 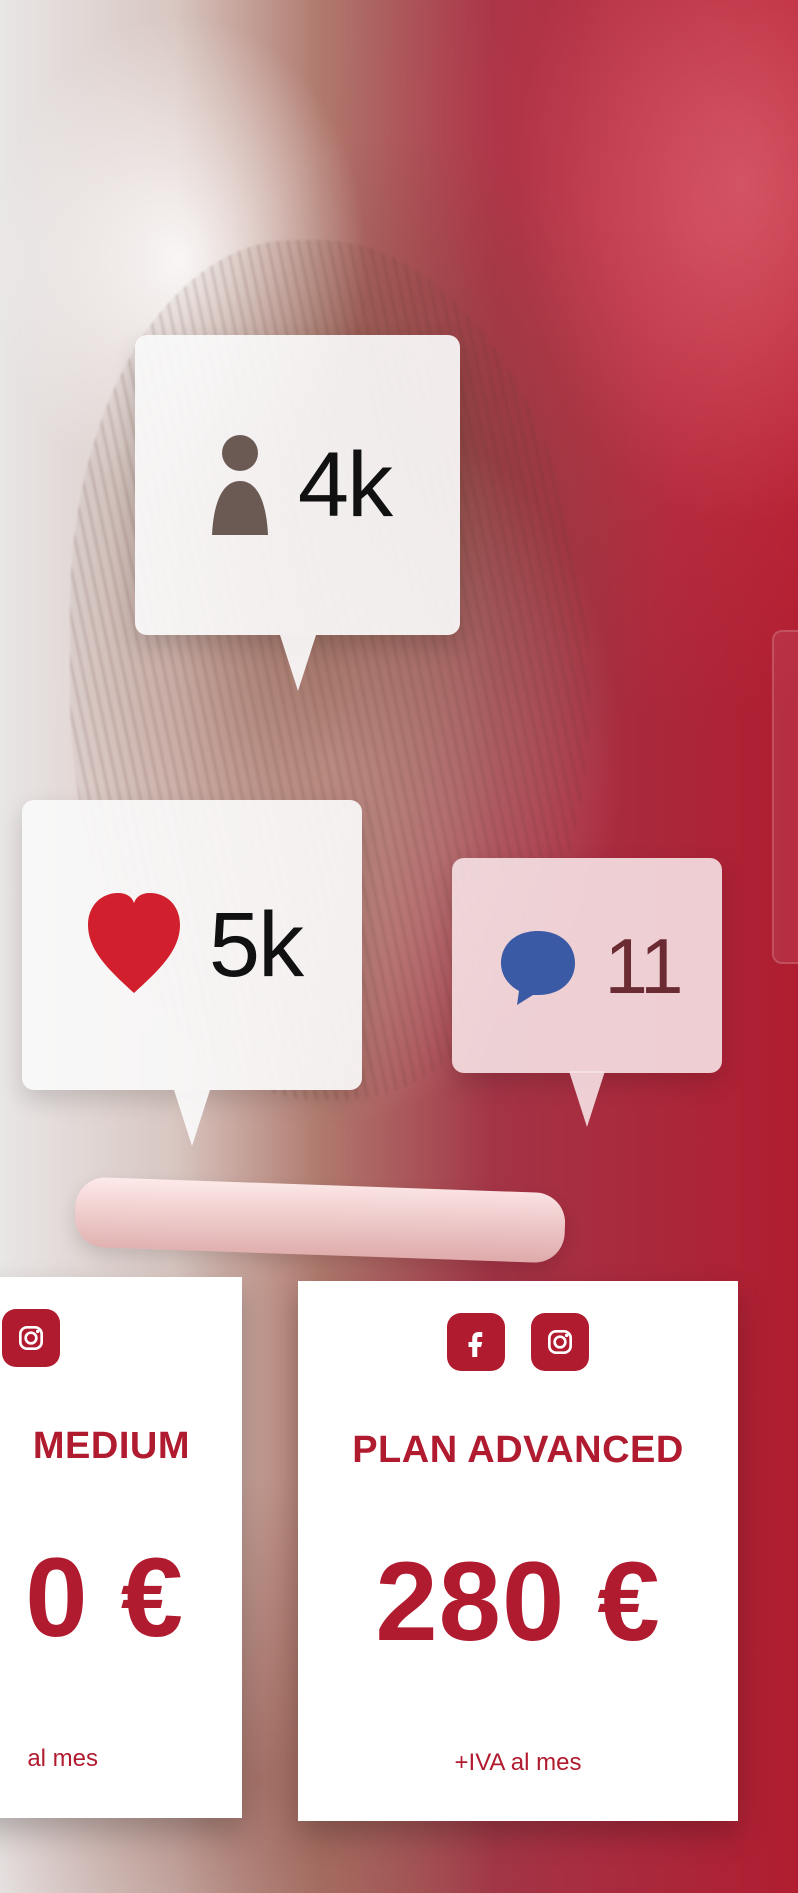 I want to click on plan-price: 0 €, so click(x=104, y=1597).